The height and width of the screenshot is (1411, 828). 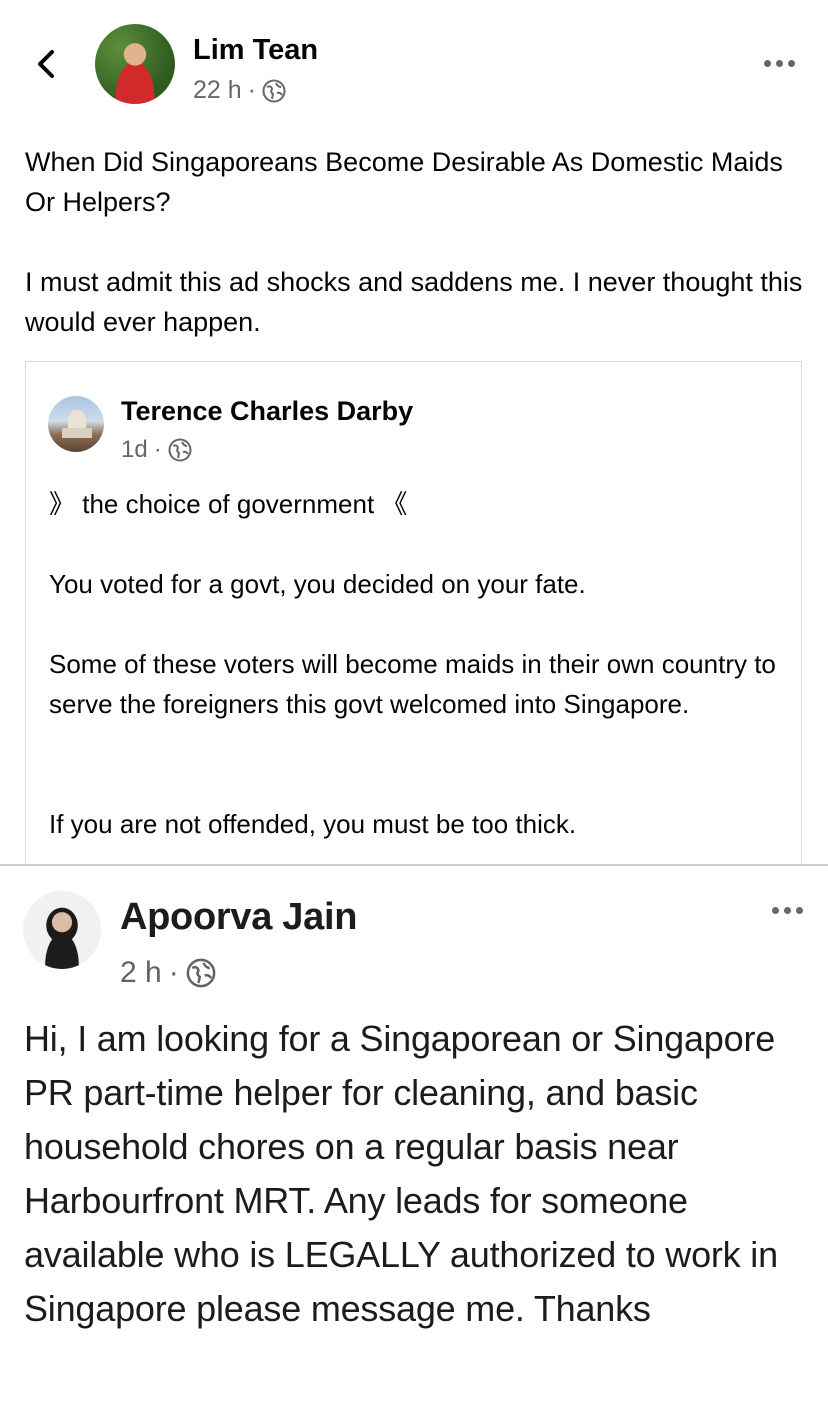 I want to click on shared-author-name: Terence Charles Darby, so click(x=267, y=411).